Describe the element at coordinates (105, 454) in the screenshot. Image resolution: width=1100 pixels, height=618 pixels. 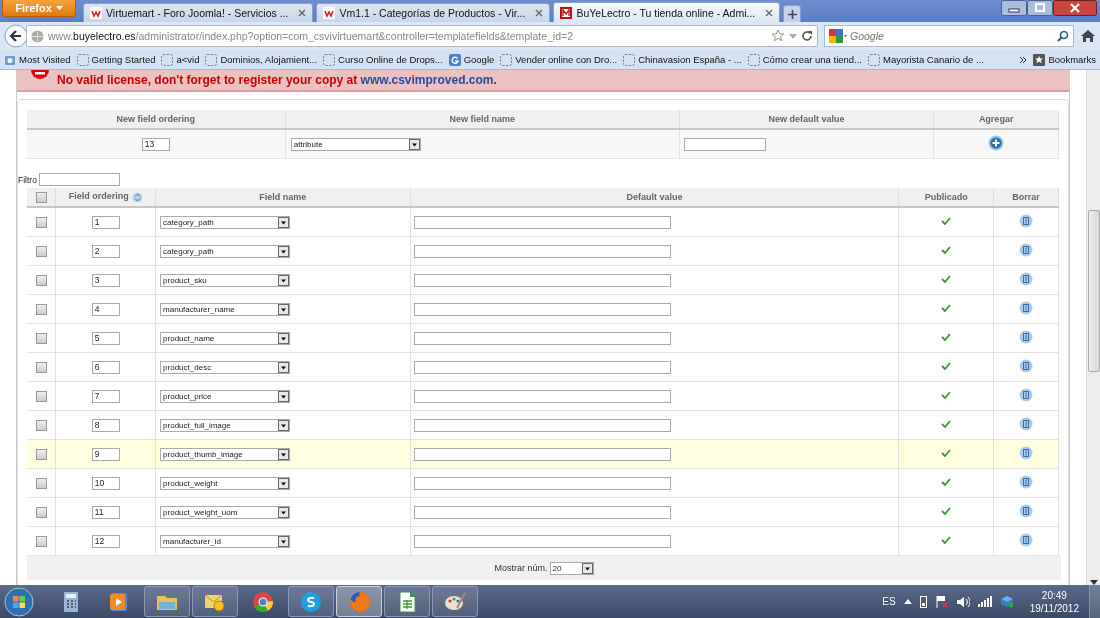
I see `ordering-field: 9` at that location.